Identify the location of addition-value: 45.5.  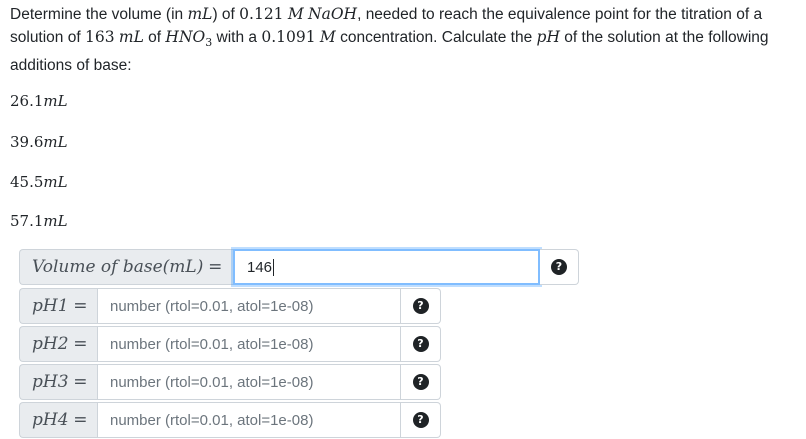
(27, 182).